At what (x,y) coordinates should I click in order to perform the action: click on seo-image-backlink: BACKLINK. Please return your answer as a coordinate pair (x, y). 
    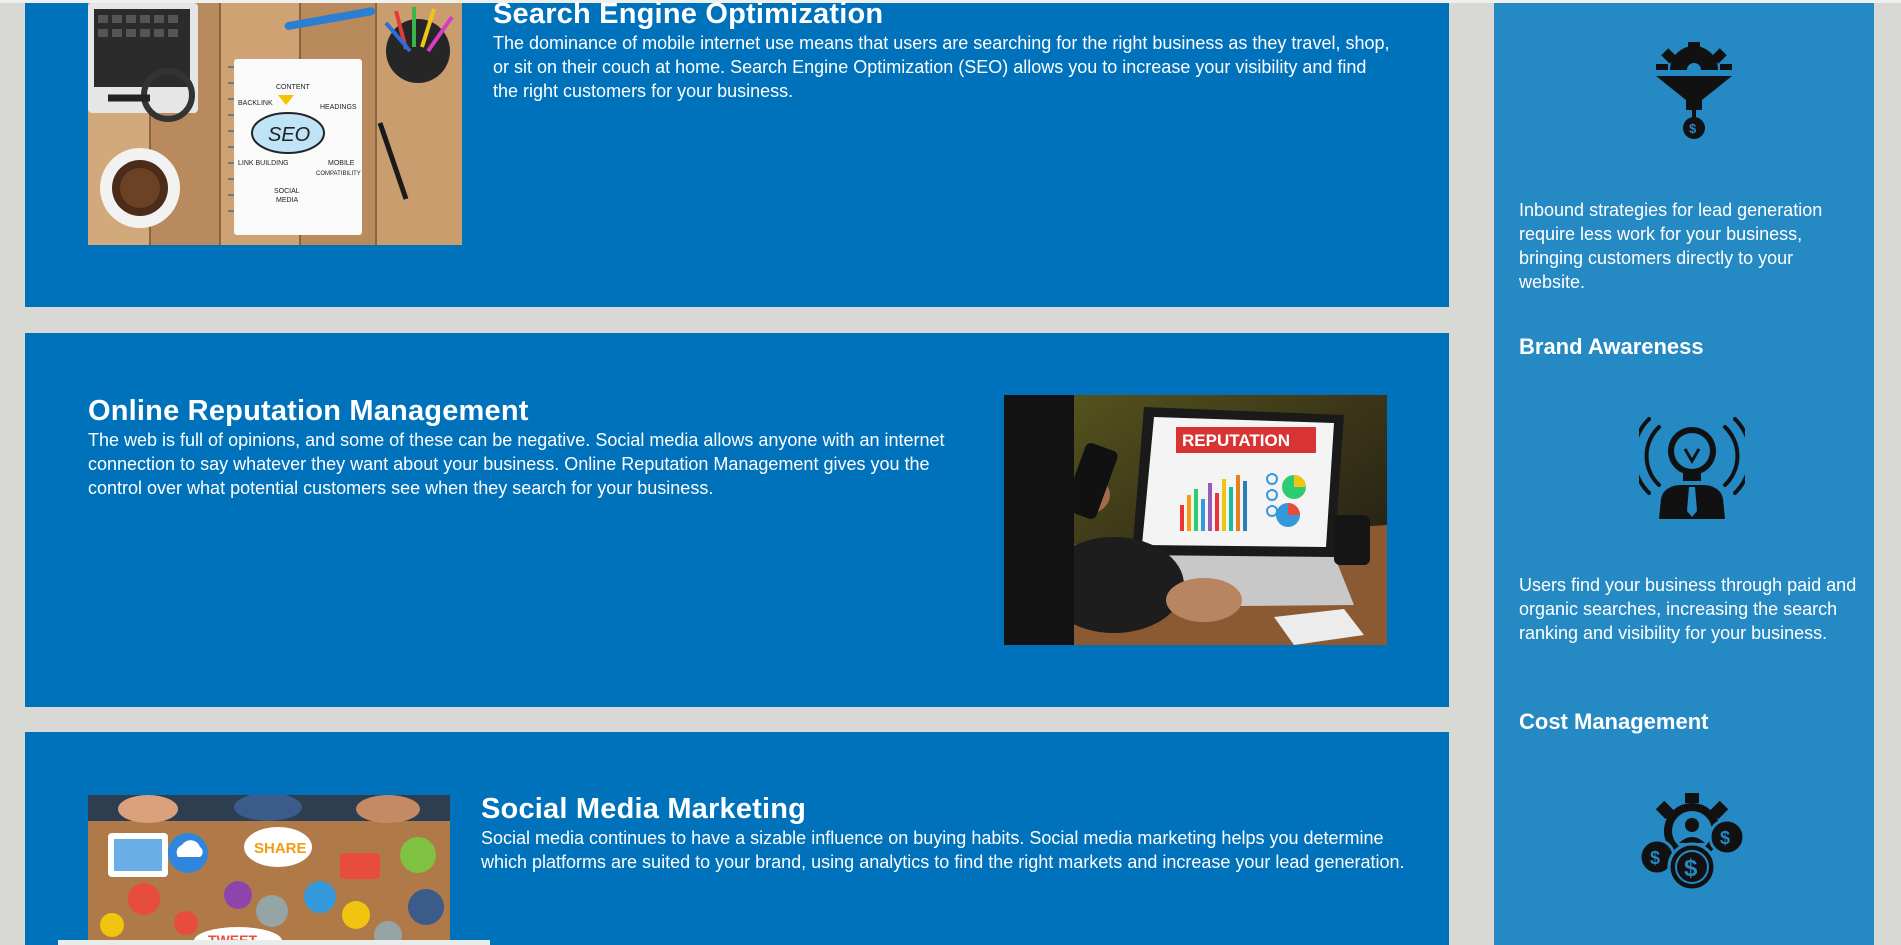
    Looking at the image, I should click on (255, 103).